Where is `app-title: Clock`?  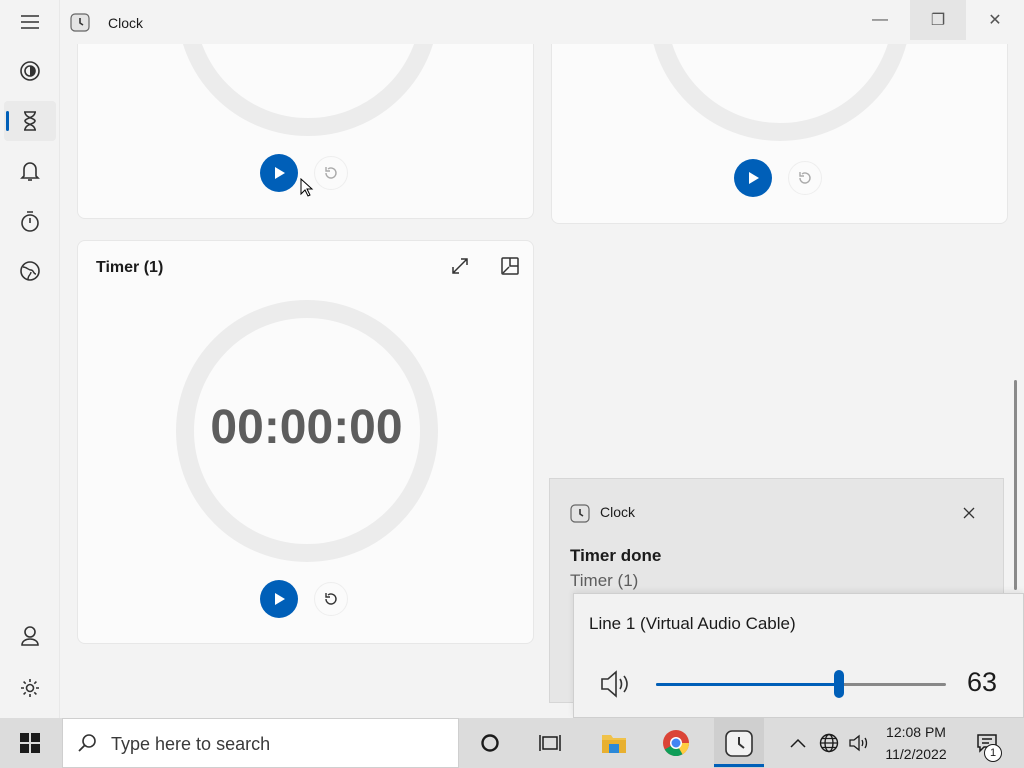
app-title: Clock is located at coordinates (126, 23).